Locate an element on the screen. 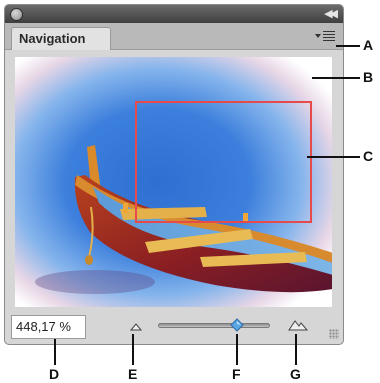  callout-line-e is located at coordinates (133, 349).